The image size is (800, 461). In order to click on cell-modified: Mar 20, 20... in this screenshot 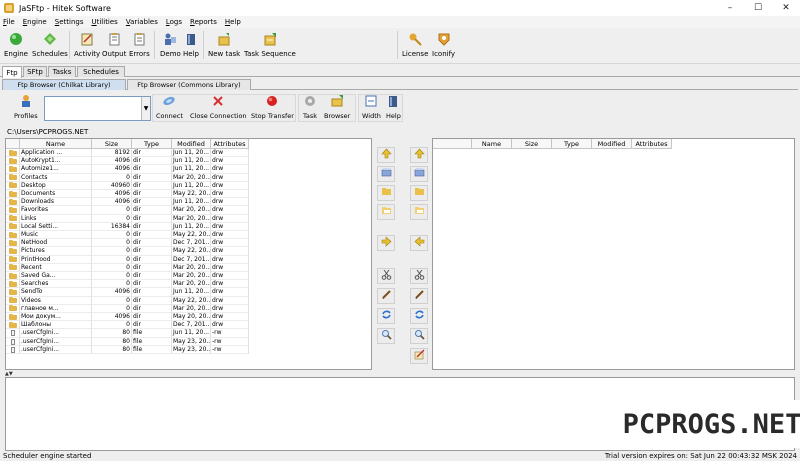, I will do `click(191, 284)`.